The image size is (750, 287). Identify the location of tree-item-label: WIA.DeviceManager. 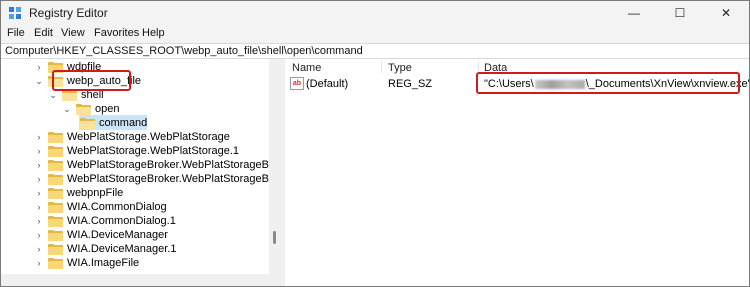
(117, 235).